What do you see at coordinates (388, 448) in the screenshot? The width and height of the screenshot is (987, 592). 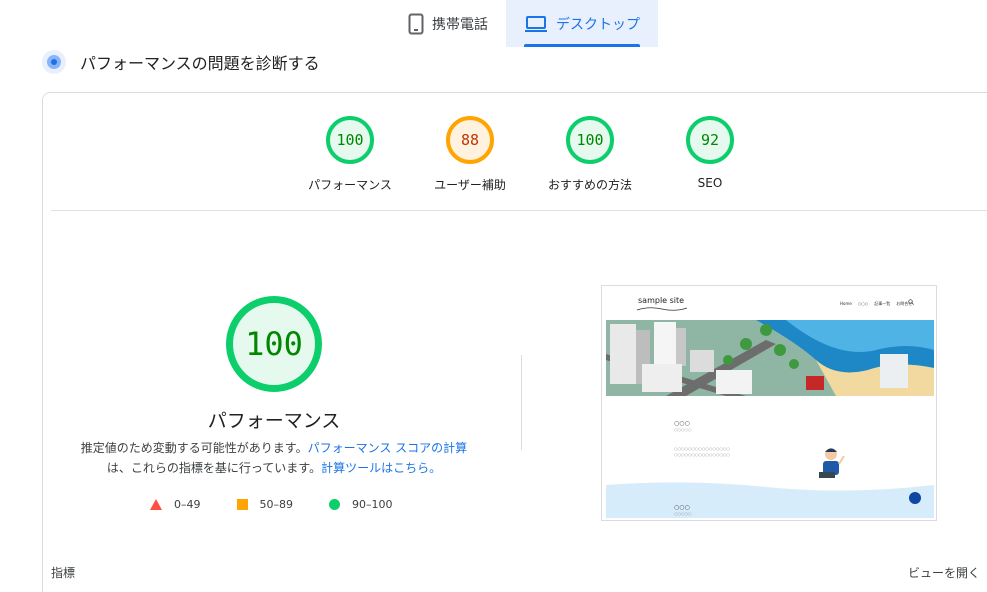 I see `score-calculation-link: パフォーマンス スコアの計算` at bounding box center [388, 448].